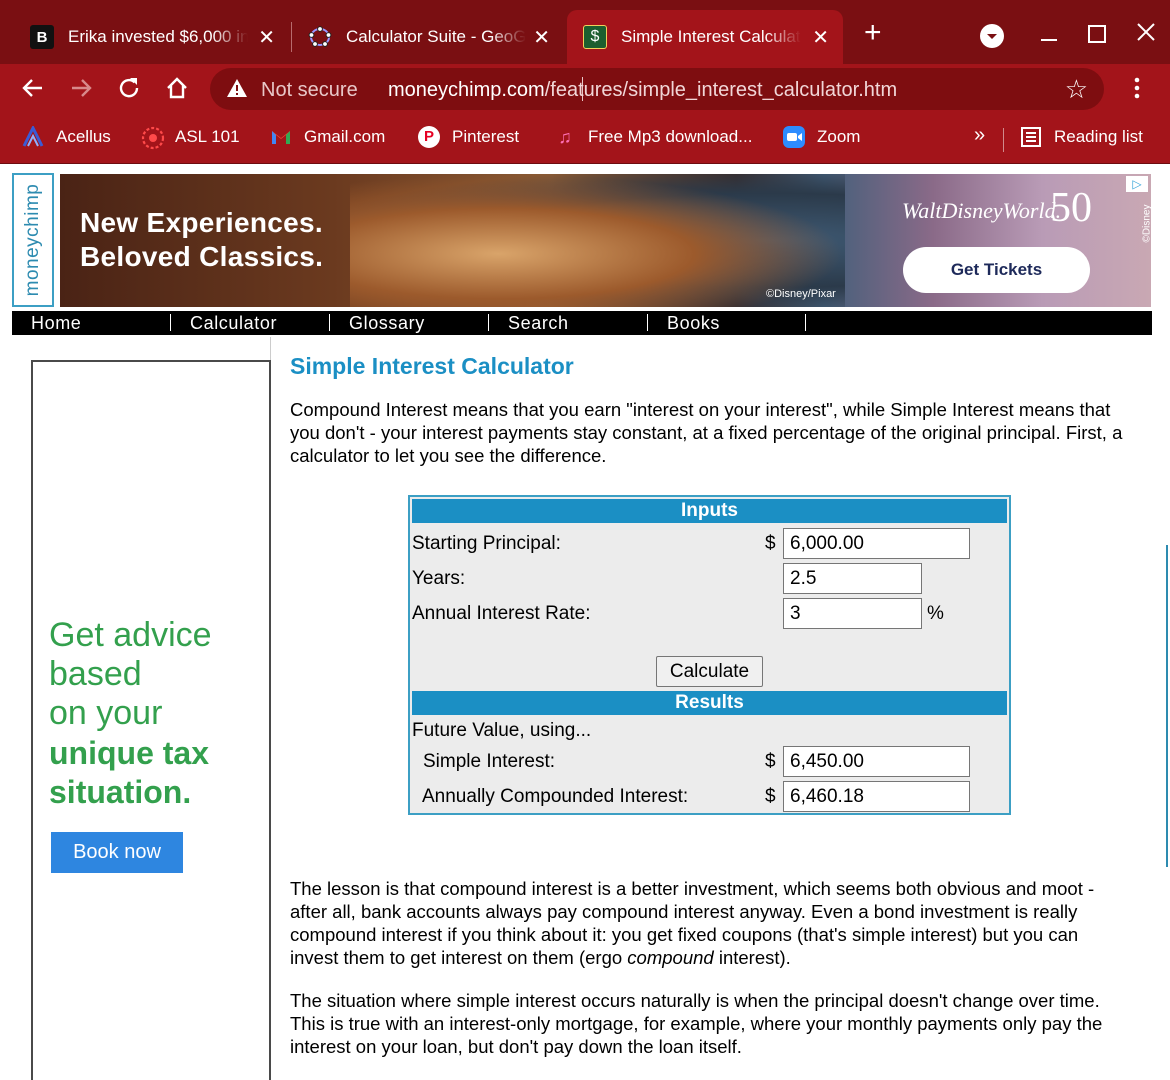 This screenshot has height=1080, width=1170. What do you see at coordinates (201, 222) in the screenshot?
I see `banner-line1: New Experiences.` at bounding box center [201, 222].